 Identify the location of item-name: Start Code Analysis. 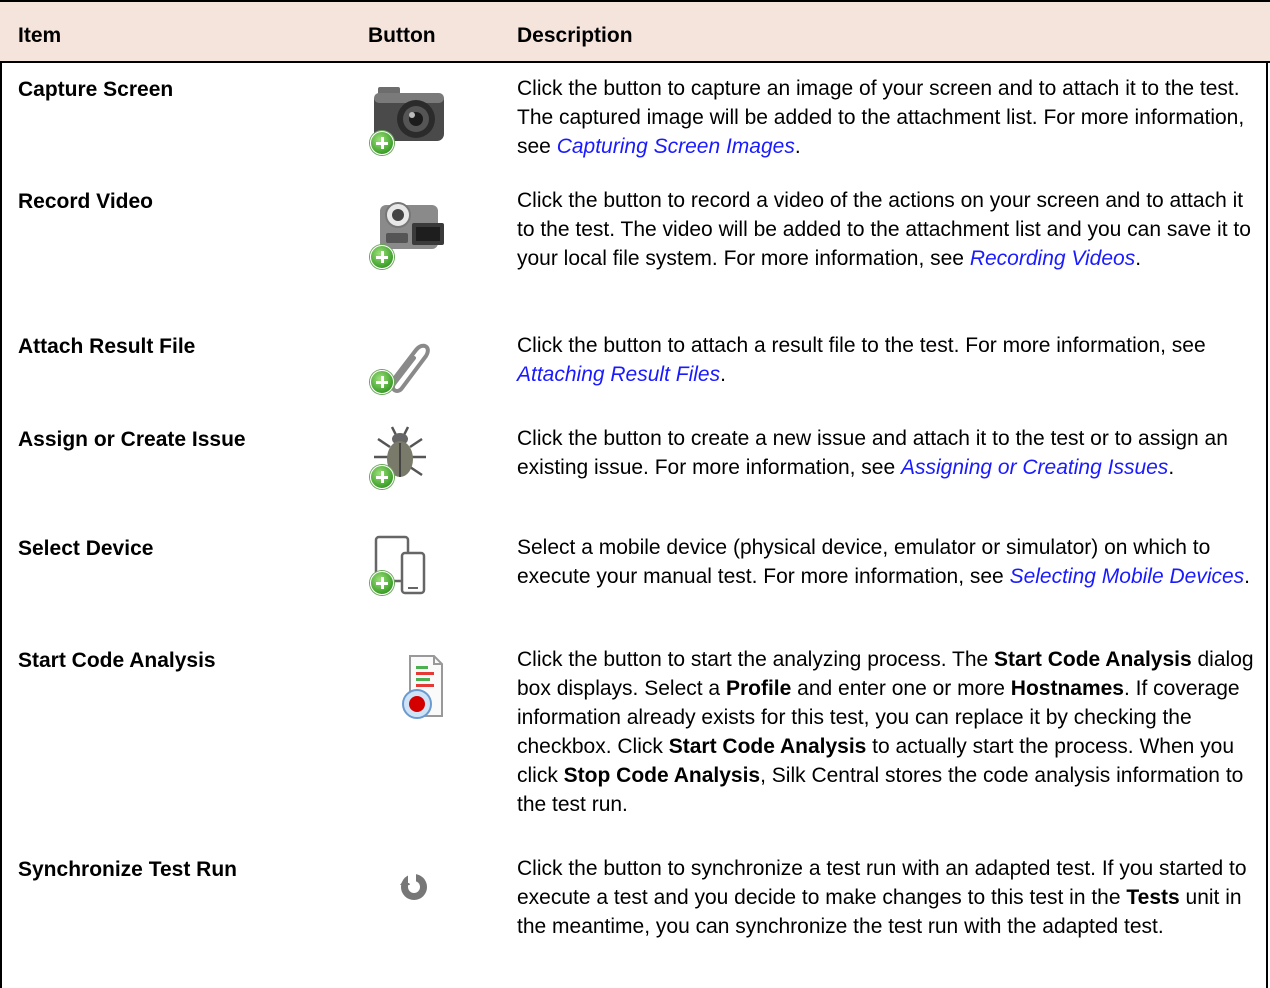
(117, 660).